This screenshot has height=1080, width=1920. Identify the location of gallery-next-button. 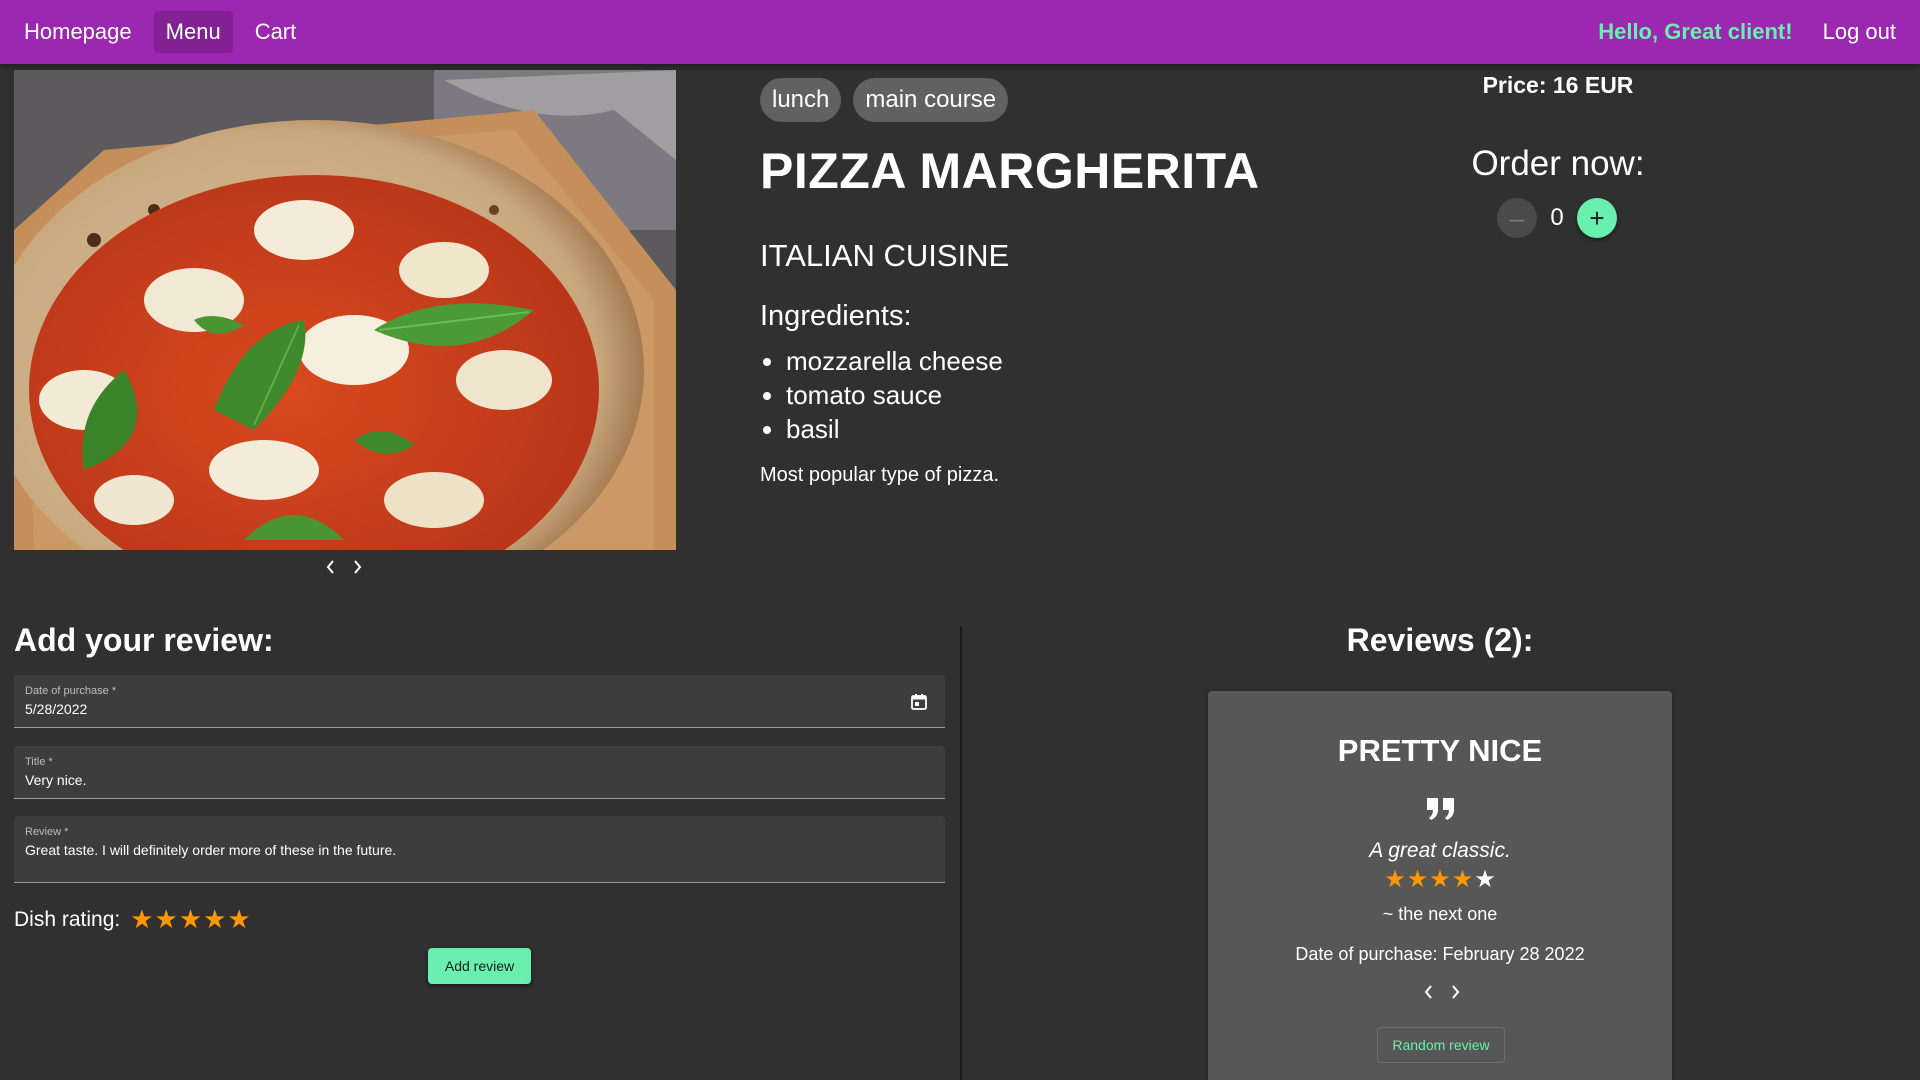
(357, 567).